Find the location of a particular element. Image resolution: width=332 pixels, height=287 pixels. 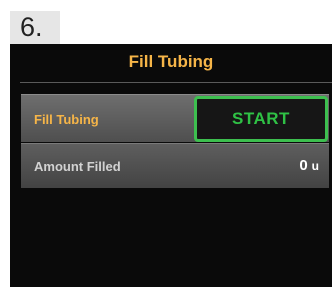

start-button: START is located at coordinates (261, 119).